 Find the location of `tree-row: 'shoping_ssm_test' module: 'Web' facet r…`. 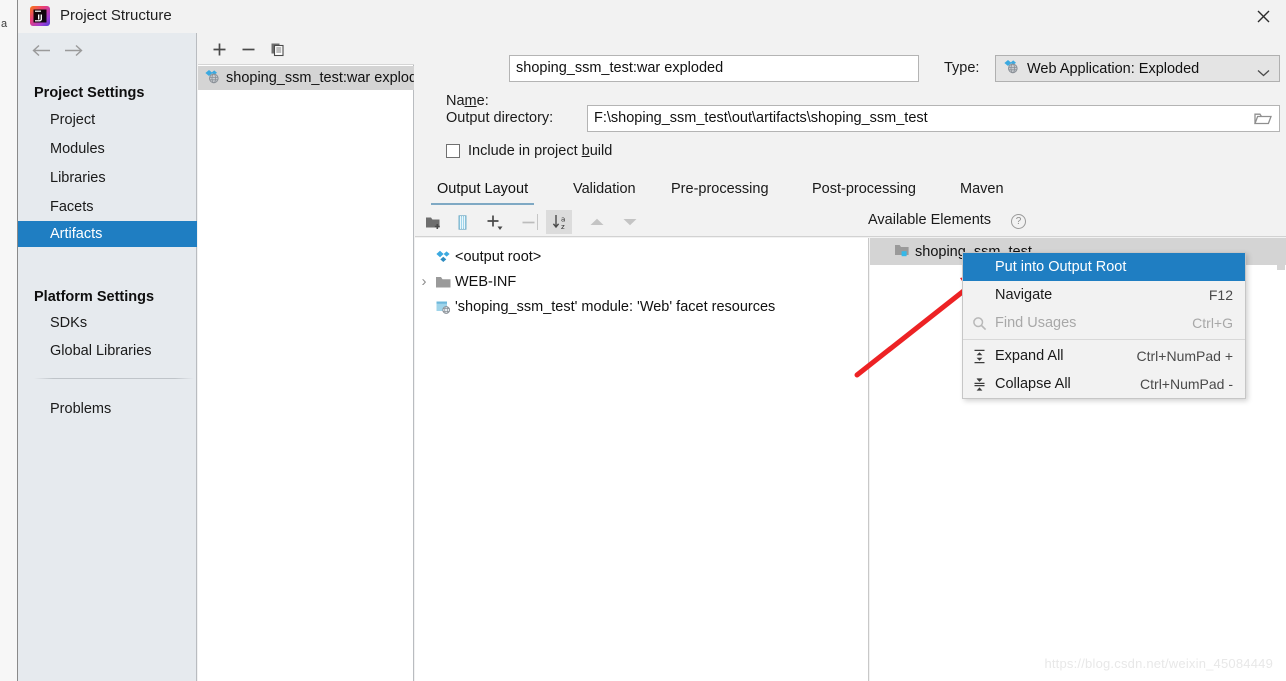

tree-row: 'shoping_ssm_test' module: 'Web' facet r… is located at coordinates (642, 306).